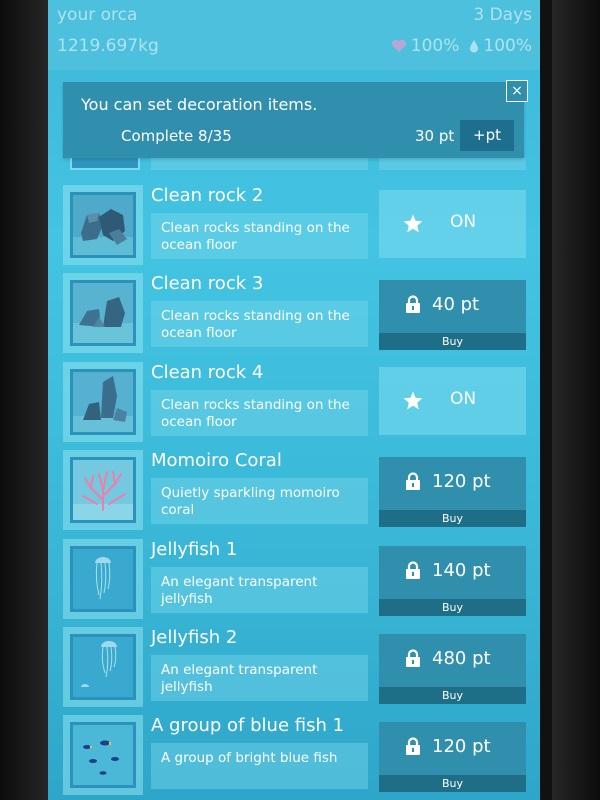 Image resolution: width=600 pixels, height=800 pixels. I want to click on item-description-box: A group of bright blue fish, so click(259, 766).